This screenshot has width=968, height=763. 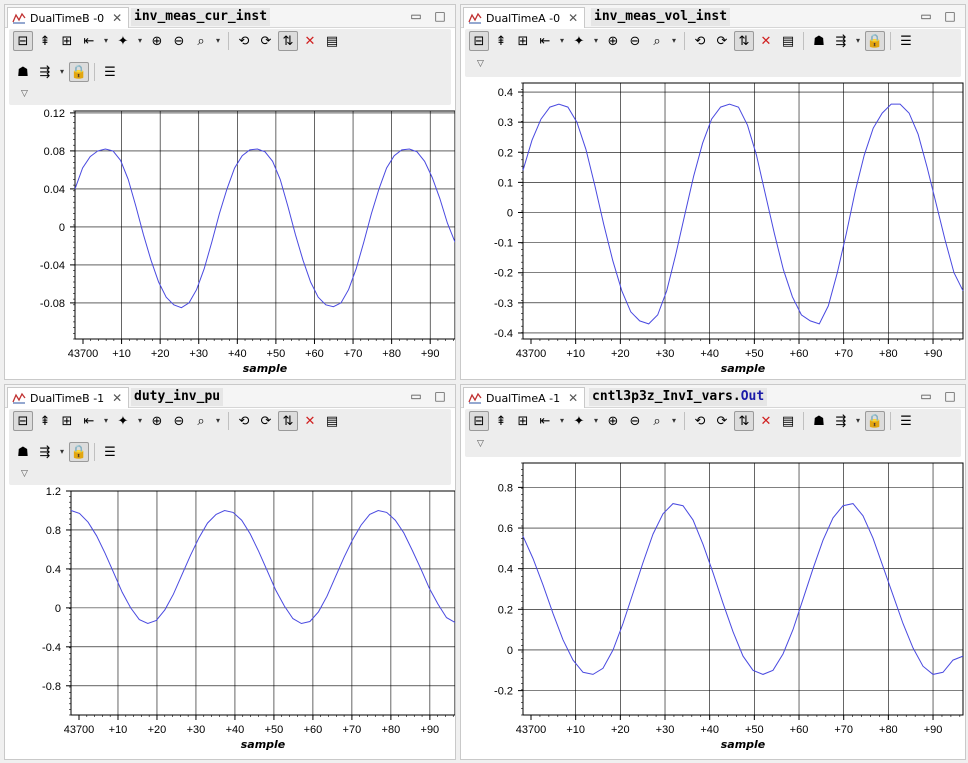 I want to click on y-tick-label: -0.1, so click(x=503, y=244).